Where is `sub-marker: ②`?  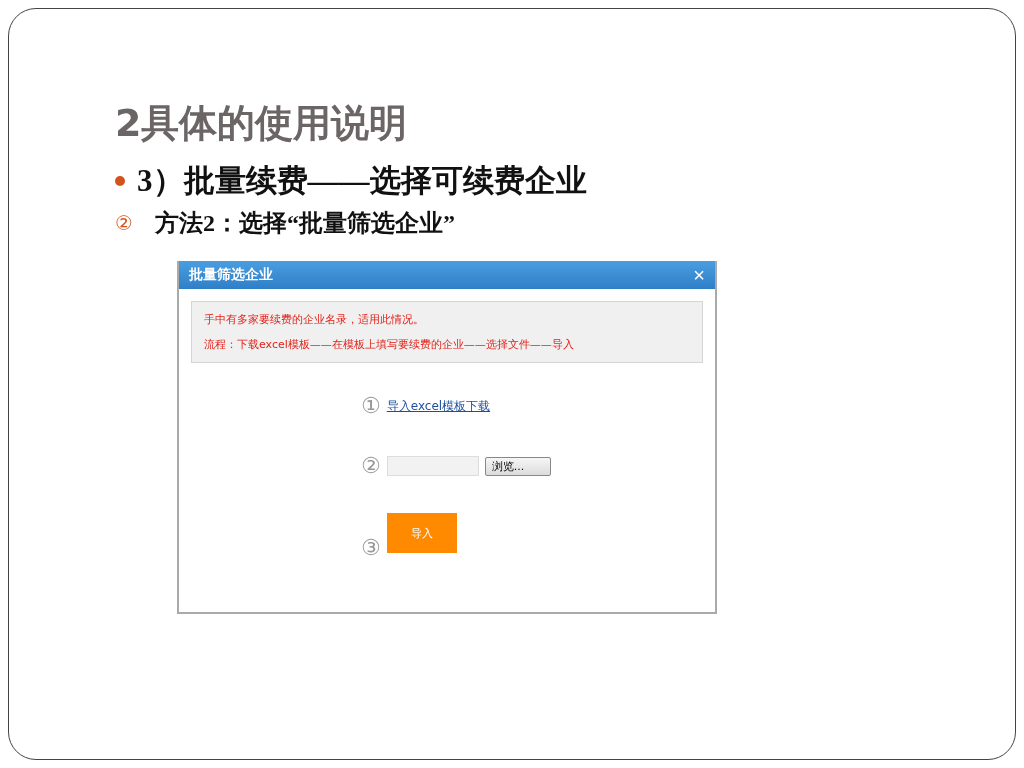
sub-marker: ② is located at coordinates (124, 223).